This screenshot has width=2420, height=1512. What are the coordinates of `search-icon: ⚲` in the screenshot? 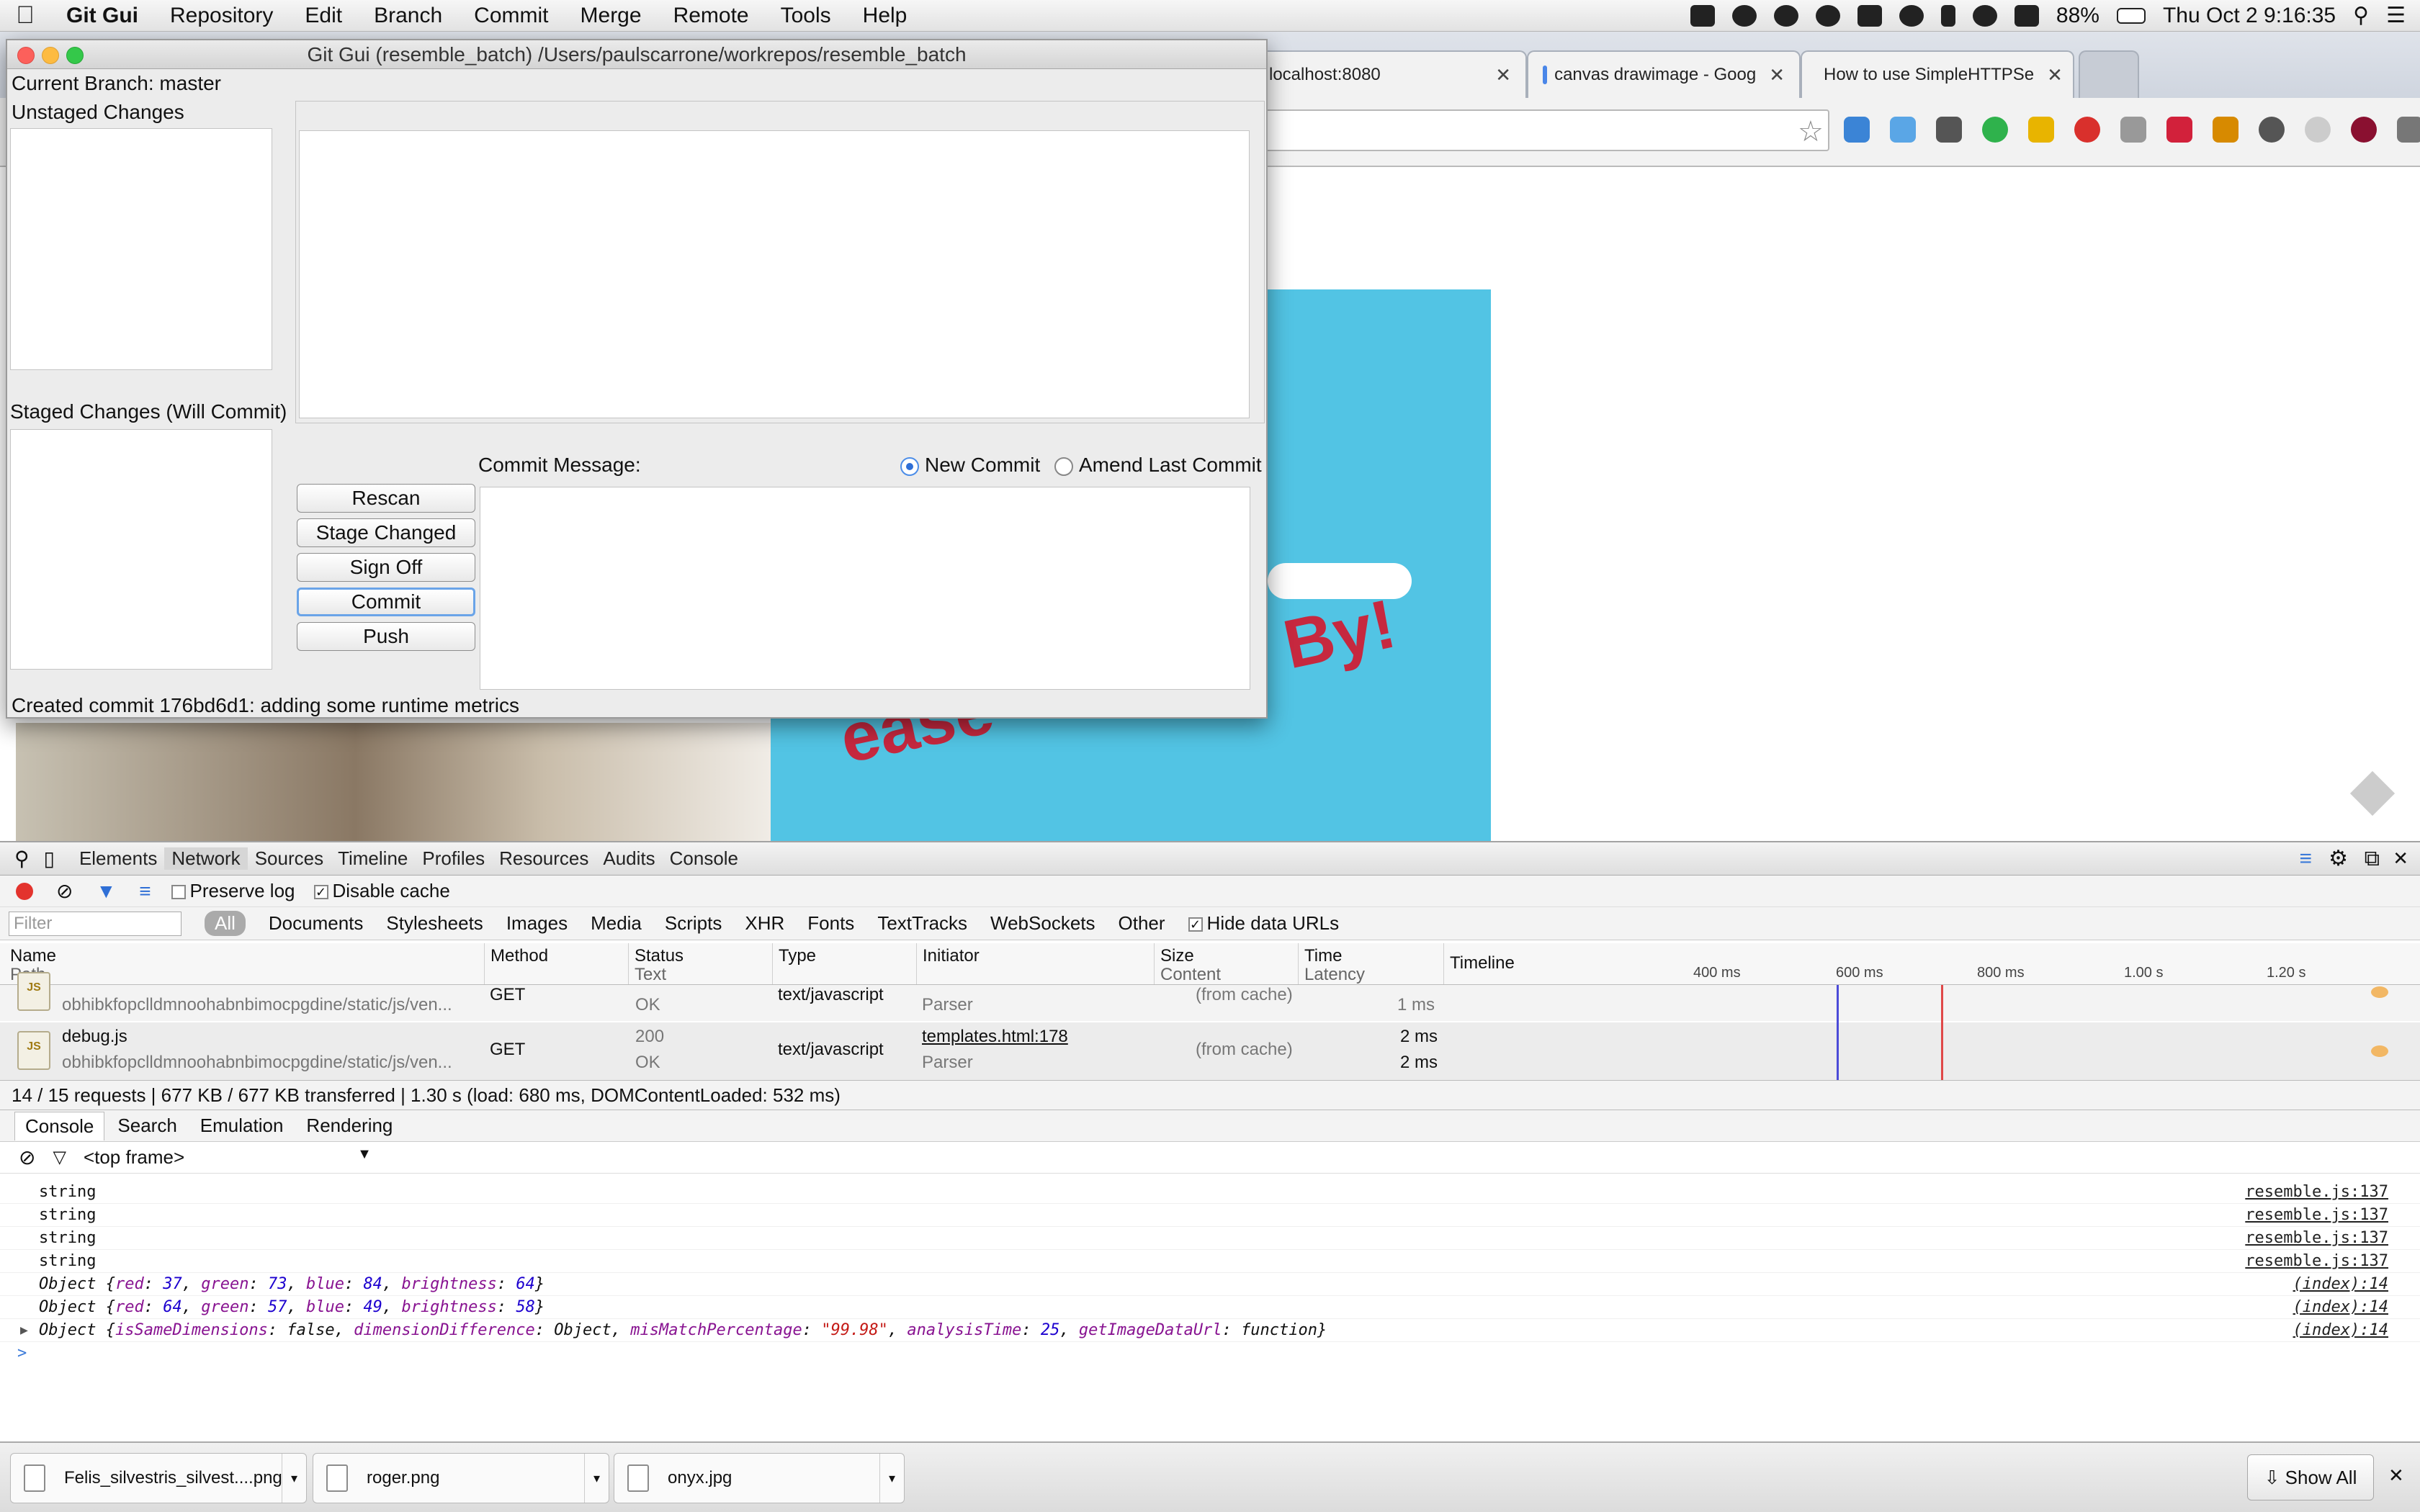 It's located at (20, 858).